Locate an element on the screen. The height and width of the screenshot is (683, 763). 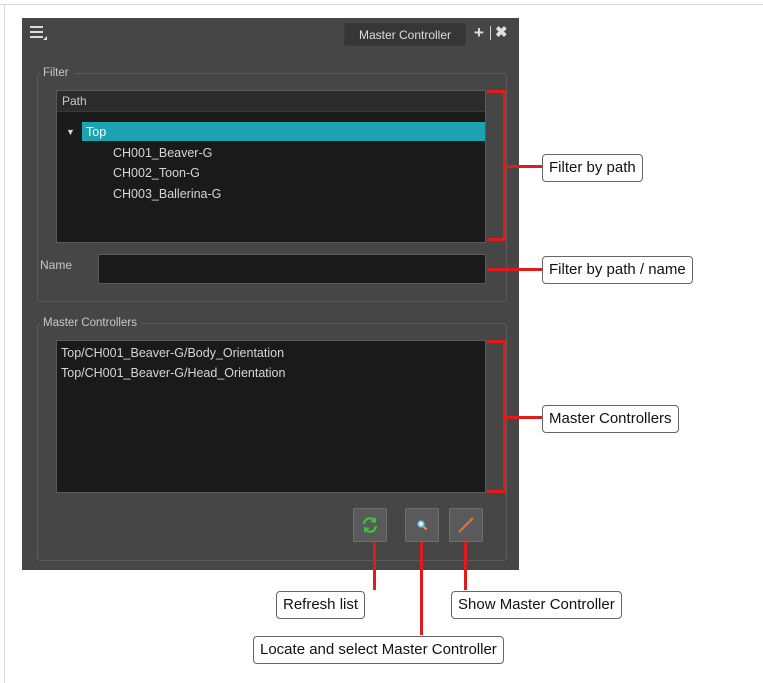
path-column-header: Path is located at coordinates (271, 101).